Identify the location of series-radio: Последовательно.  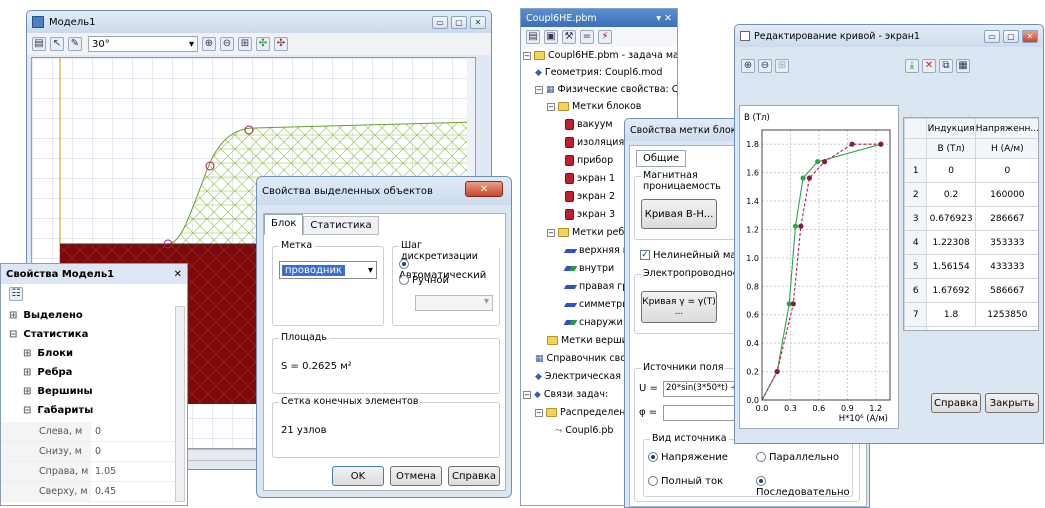
(804, 487).